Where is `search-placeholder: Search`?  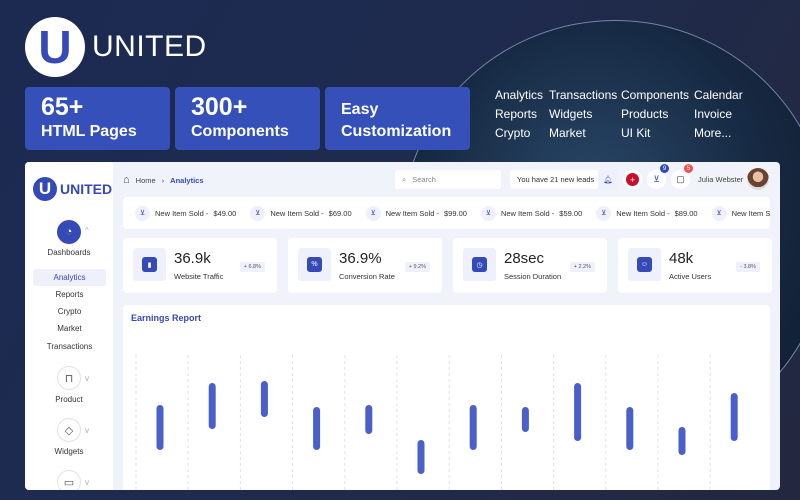 search-placeholder: Search is located at coordinates (424, 179).